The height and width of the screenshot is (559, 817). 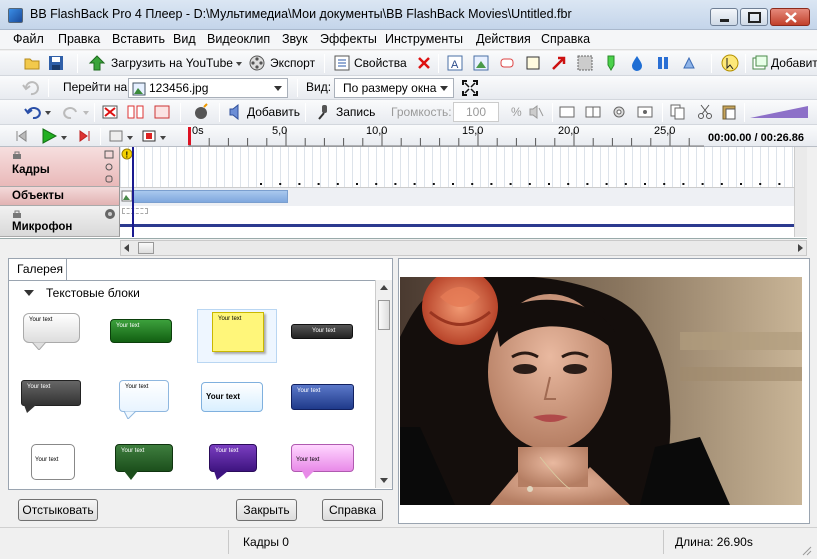 I want to click on scroll-thumb, so click(x=146, y=248).